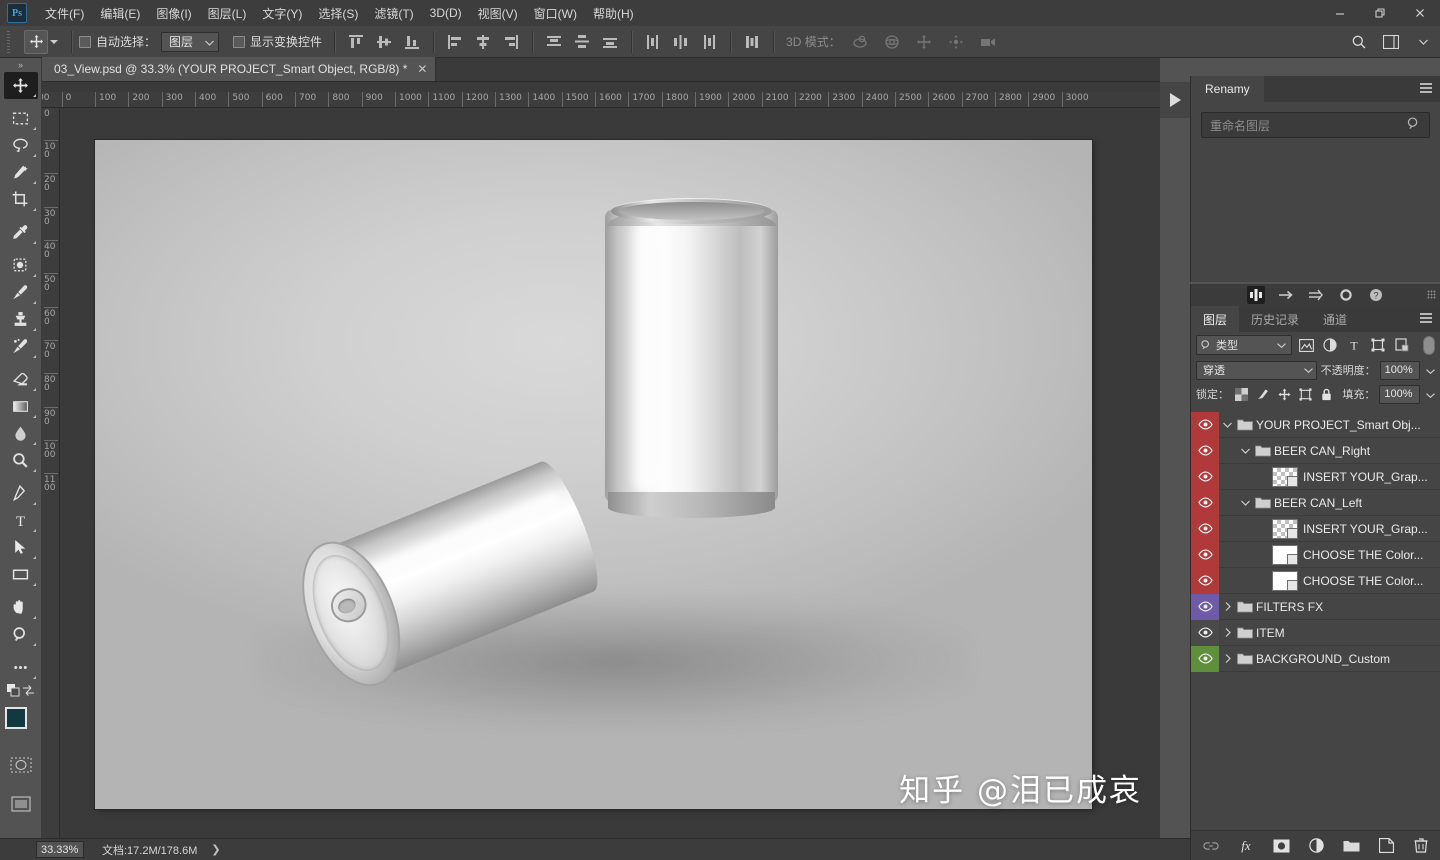 The width and height of the screenshot is (1440, 860). Describe the element at coordinates (554, 42) in the screenshot. I see `distribute-top-button` at that location.